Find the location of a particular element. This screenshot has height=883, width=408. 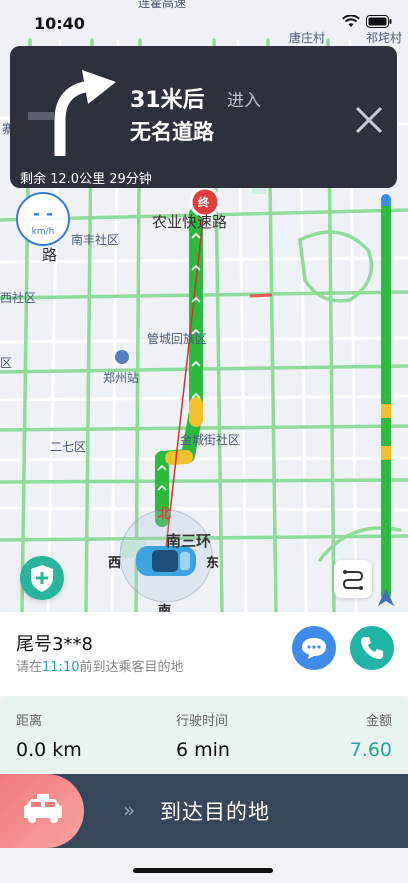

stat-fare: 金额 7.60 is located at coordinates (371, 735).